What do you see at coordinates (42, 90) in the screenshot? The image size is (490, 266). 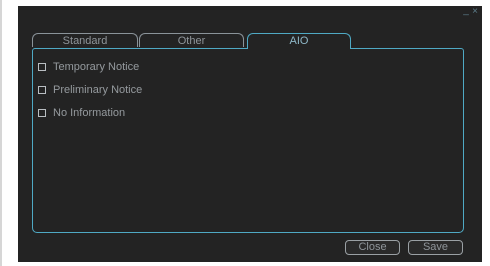 I see `preliminary-notice-checkbox` at bounding box center [42, 90].